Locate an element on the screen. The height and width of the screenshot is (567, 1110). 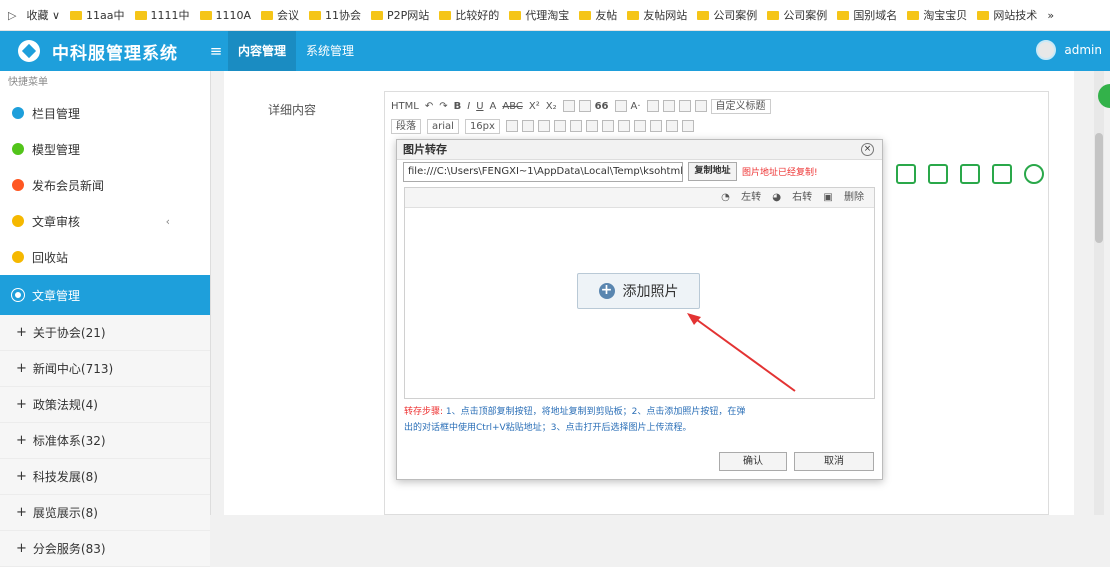
paragraph-select: 段落 is located at coordinates (406, 126).